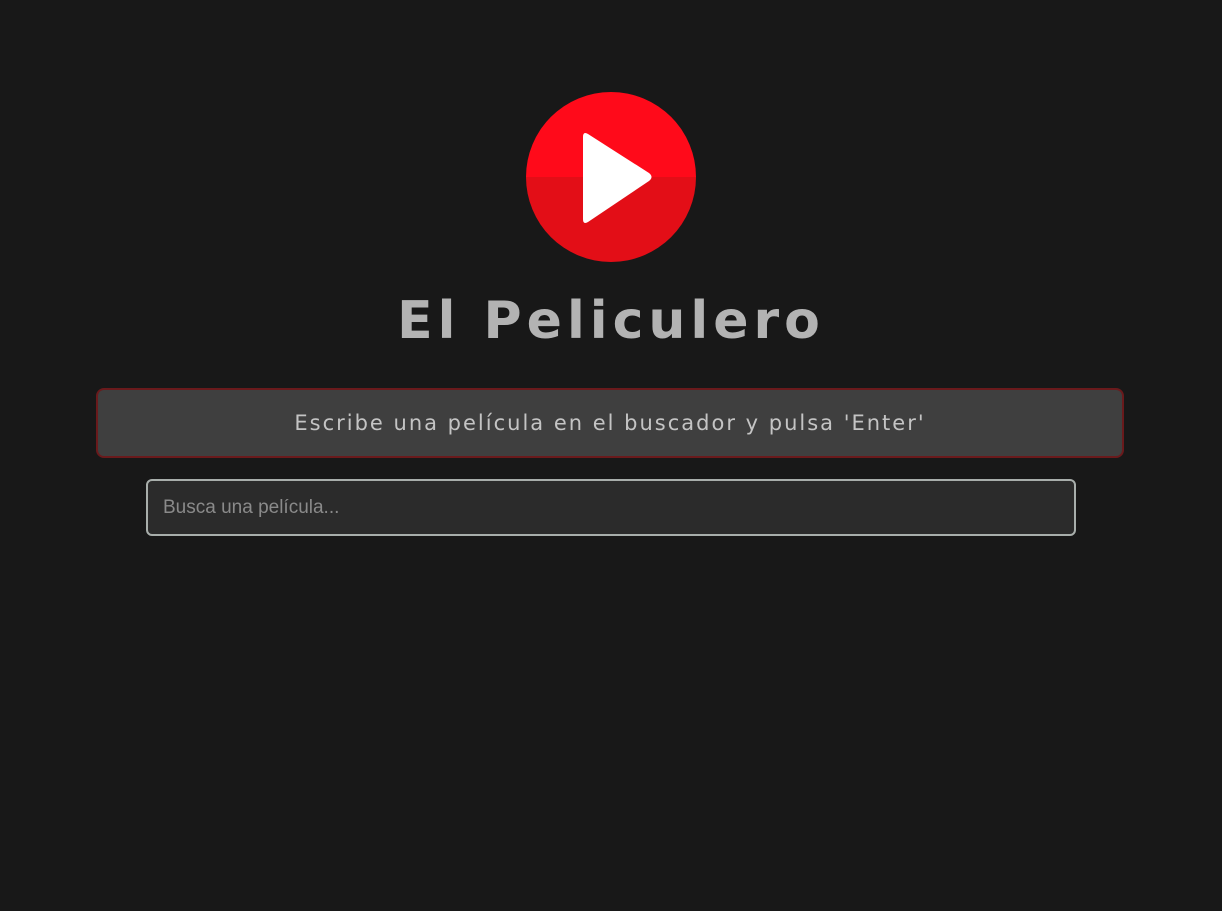 This screenshot has width=1222, height=911. I want to click on search-input, so click(611, 507).